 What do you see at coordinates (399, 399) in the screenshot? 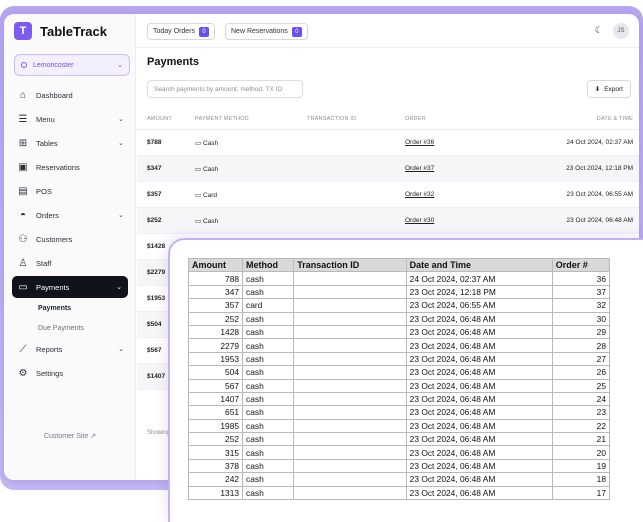
I see `sheet-row: 1407 cash 23 Oct 2024, 06:48 AM 24` at bounding box center [399, 399].